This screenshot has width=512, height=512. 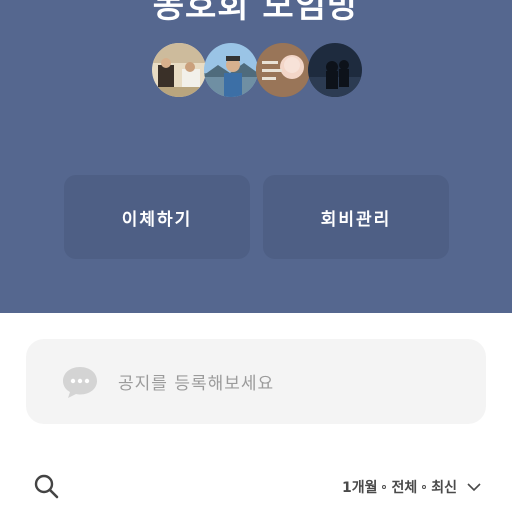 I want to click on dues-management-button-label: 회비관리, so click(x=356, y=219).